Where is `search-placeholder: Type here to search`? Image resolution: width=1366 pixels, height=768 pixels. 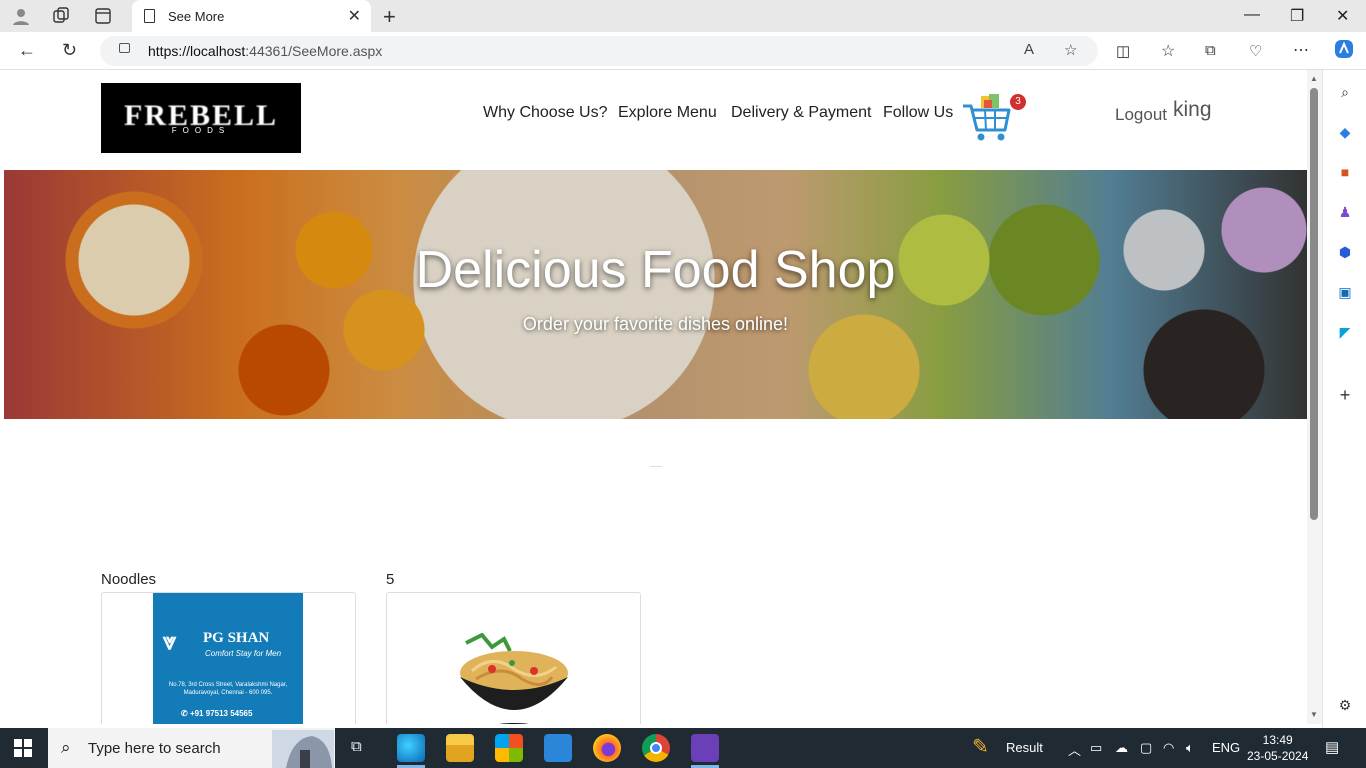 search-placeholder: Type here to search is located at coordinates (154, 748).